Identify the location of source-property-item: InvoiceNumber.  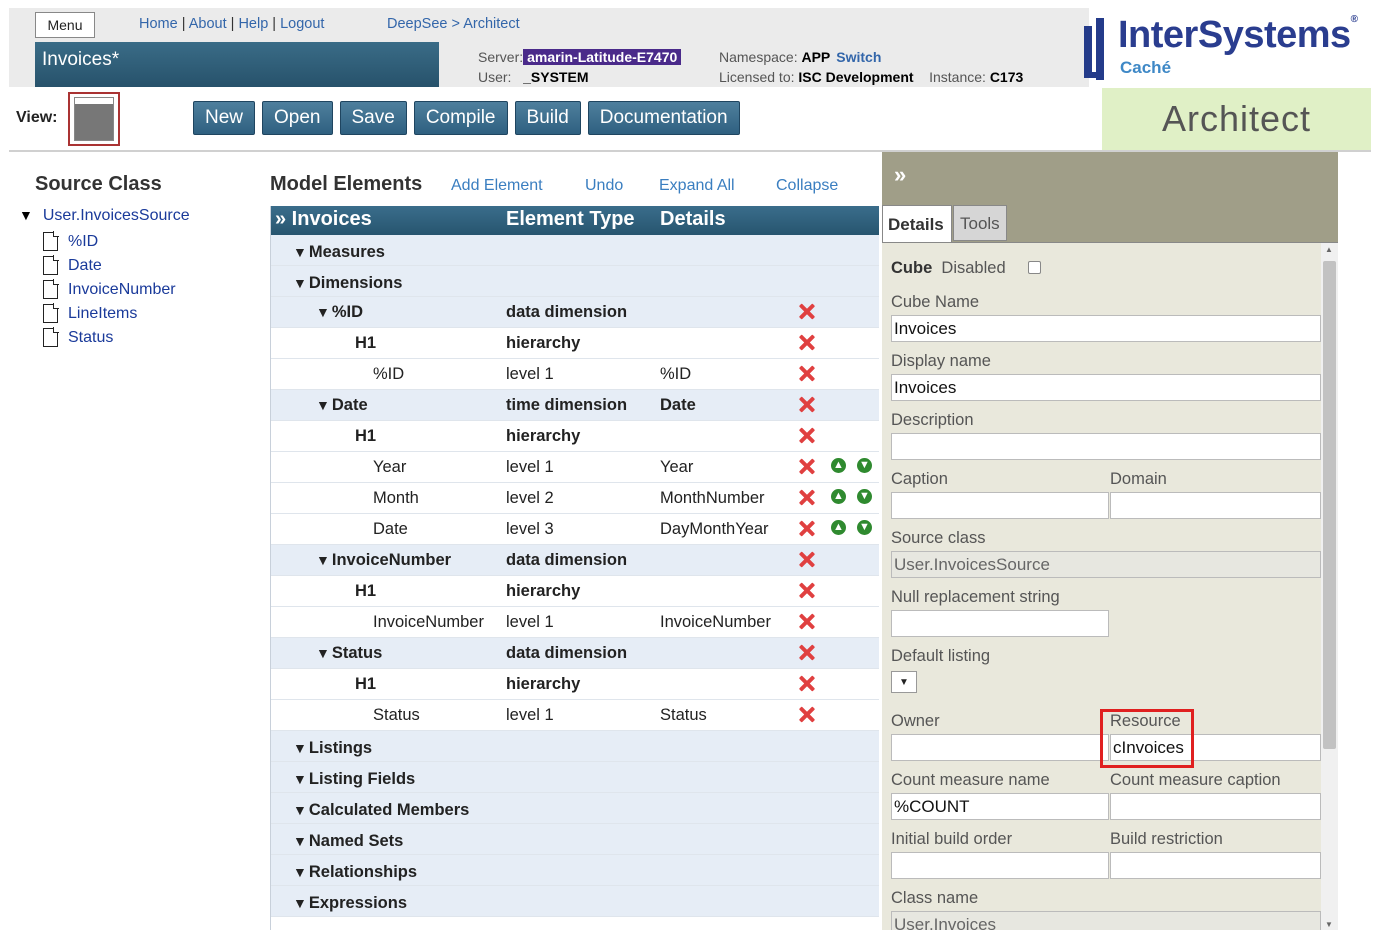
(109, 289).